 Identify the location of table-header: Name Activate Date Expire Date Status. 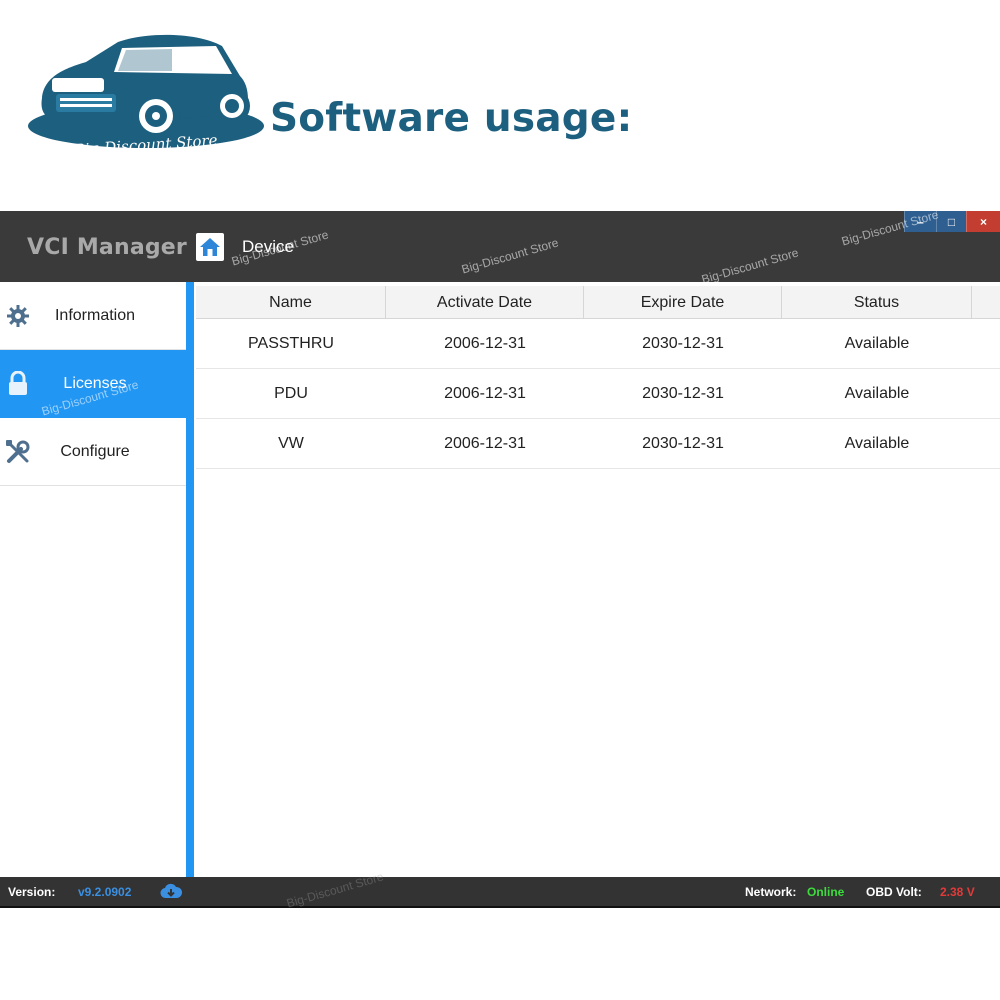
(598, 302).